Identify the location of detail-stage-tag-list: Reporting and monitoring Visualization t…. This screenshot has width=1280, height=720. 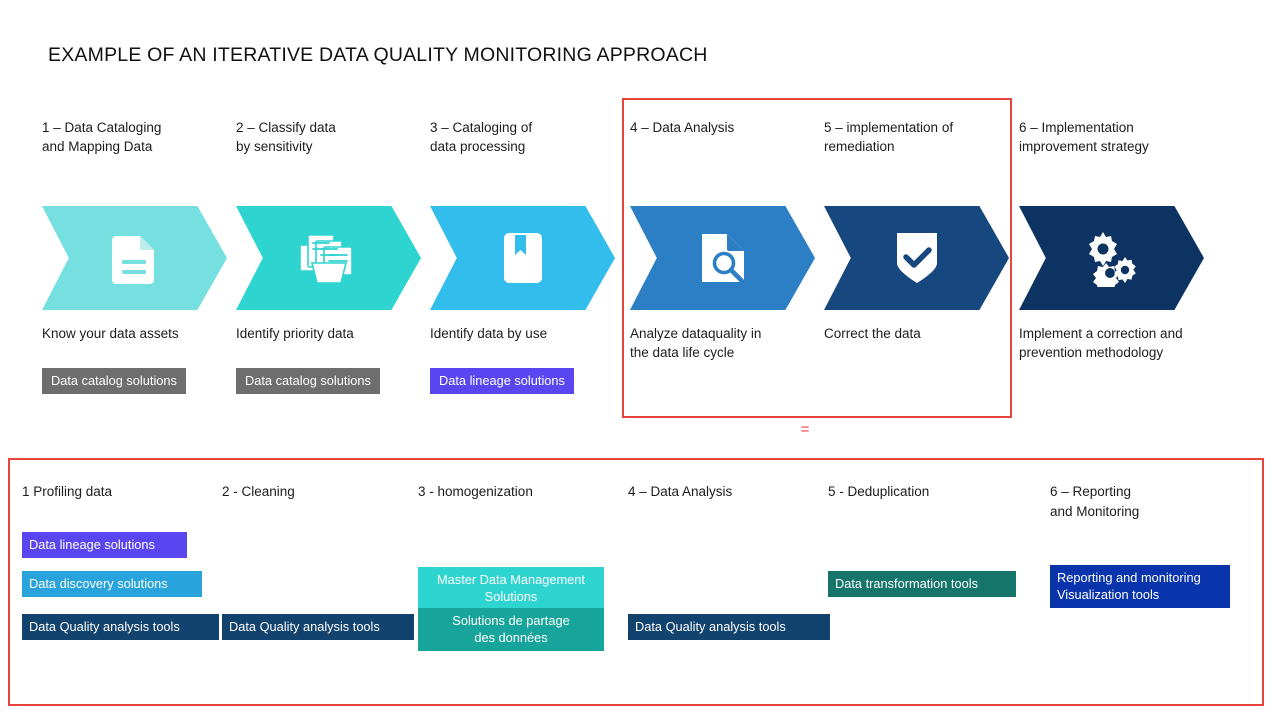
(1155, 602).